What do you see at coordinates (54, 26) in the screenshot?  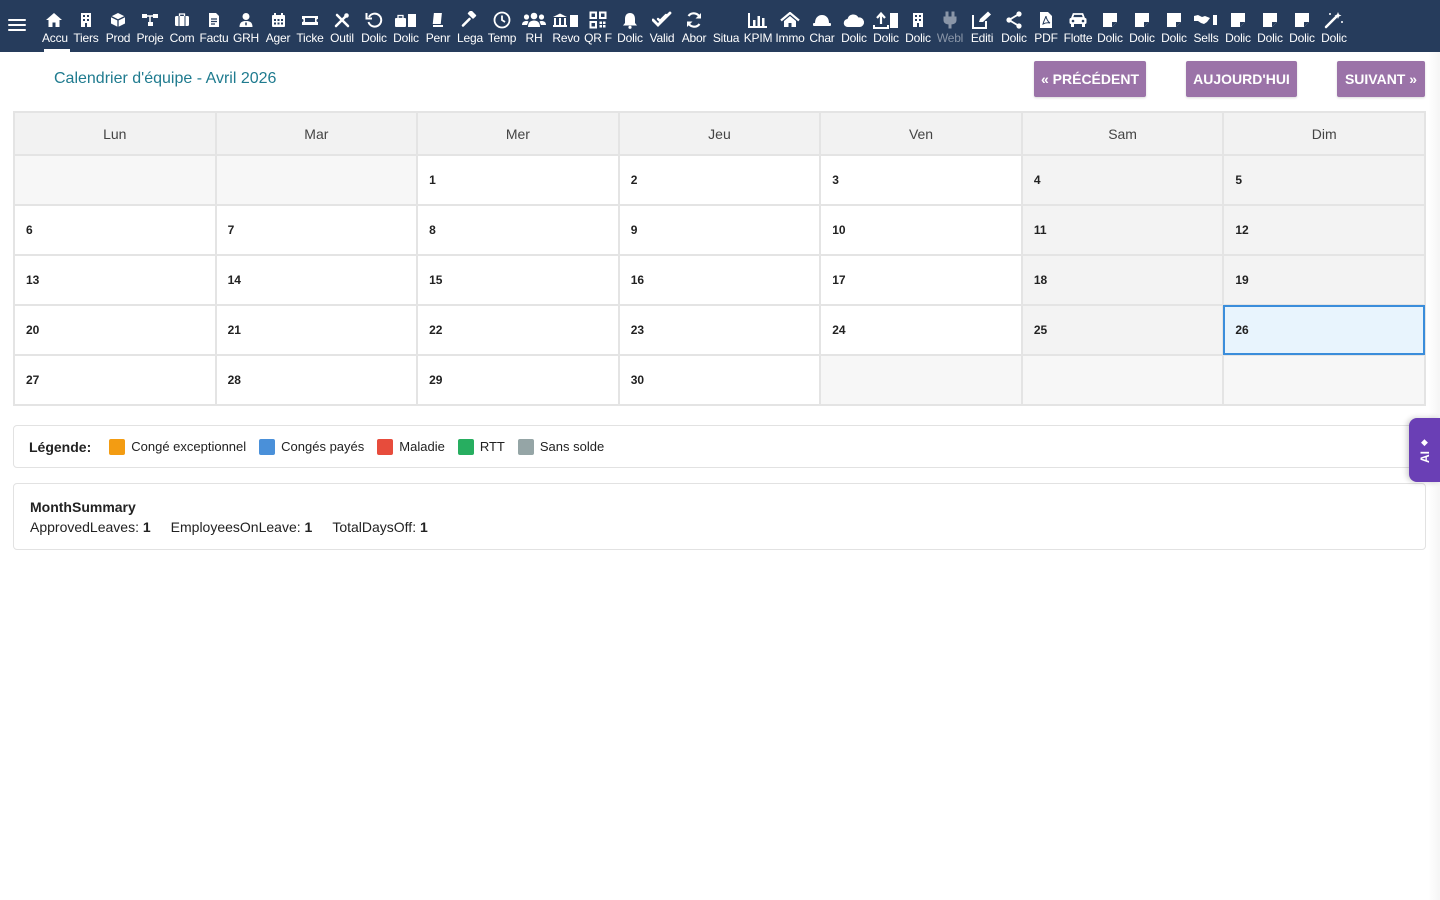 I see `menu-item-0: Accu` at bounding box center [54, 26].